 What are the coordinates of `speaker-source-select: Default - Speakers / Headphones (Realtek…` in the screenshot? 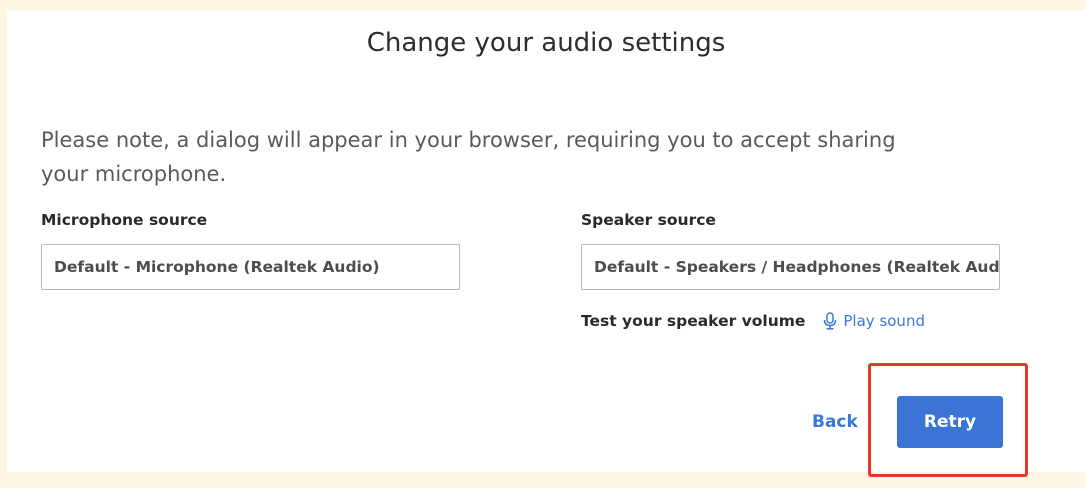 It's located at (790, 267).